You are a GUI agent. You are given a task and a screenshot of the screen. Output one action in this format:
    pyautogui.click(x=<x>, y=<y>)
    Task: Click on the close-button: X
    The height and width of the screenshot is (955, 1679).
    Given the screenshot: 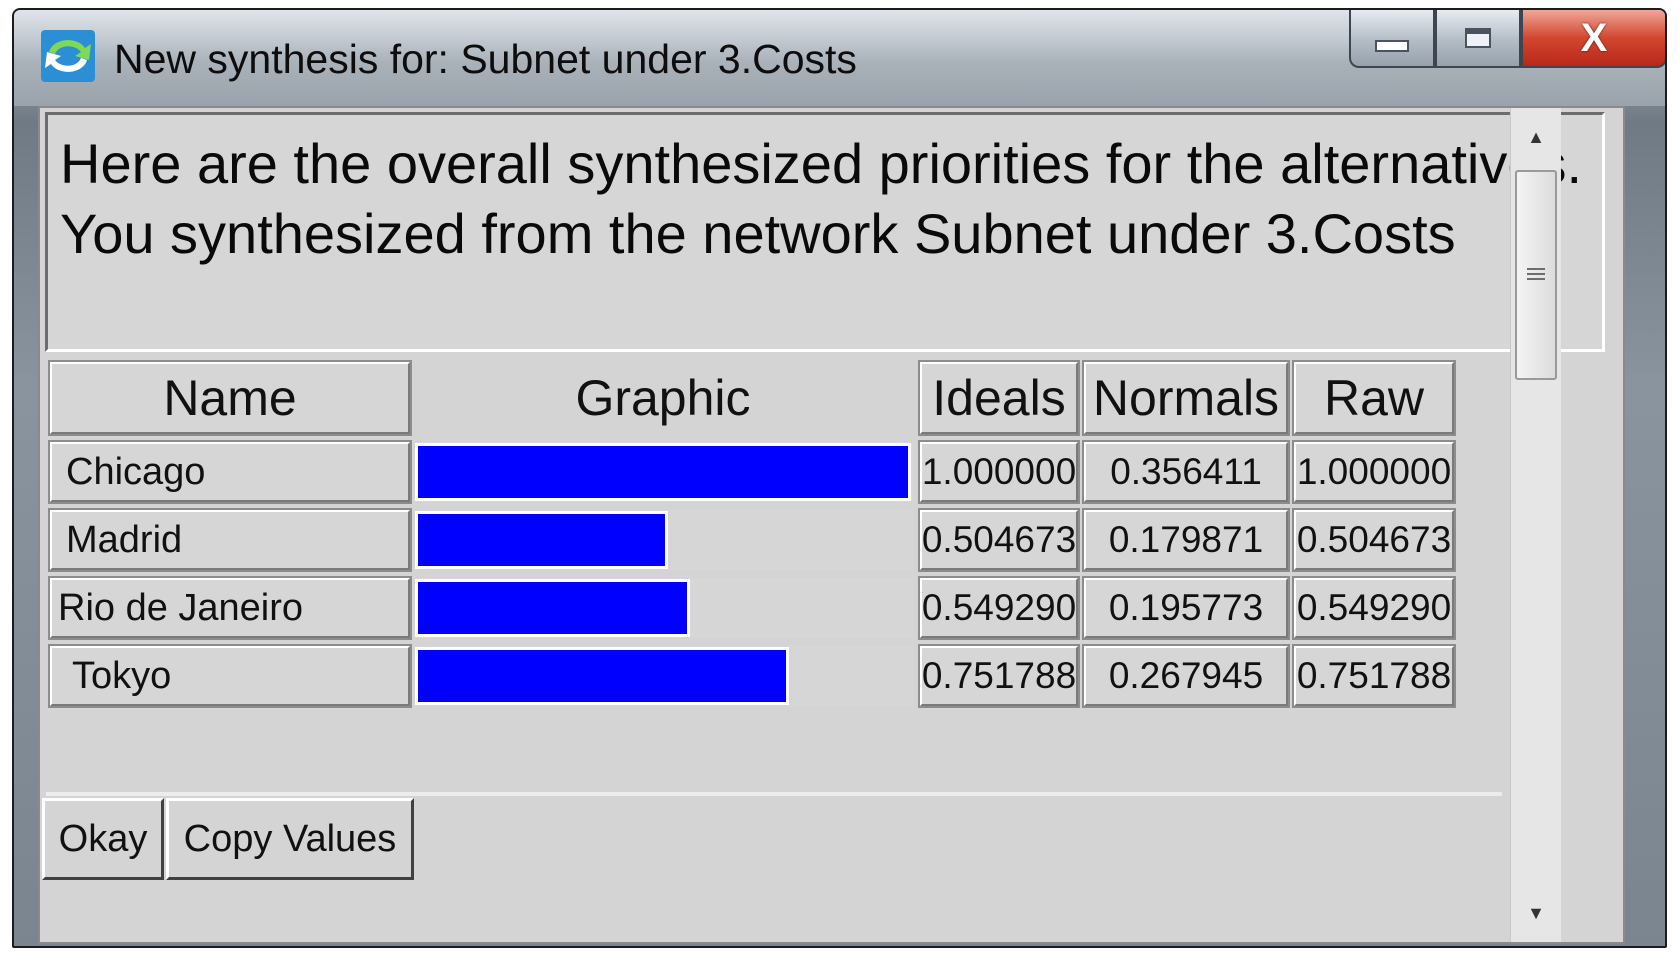 What is the action you would take?
    pyautogui.click(x=1593, y=39)
    